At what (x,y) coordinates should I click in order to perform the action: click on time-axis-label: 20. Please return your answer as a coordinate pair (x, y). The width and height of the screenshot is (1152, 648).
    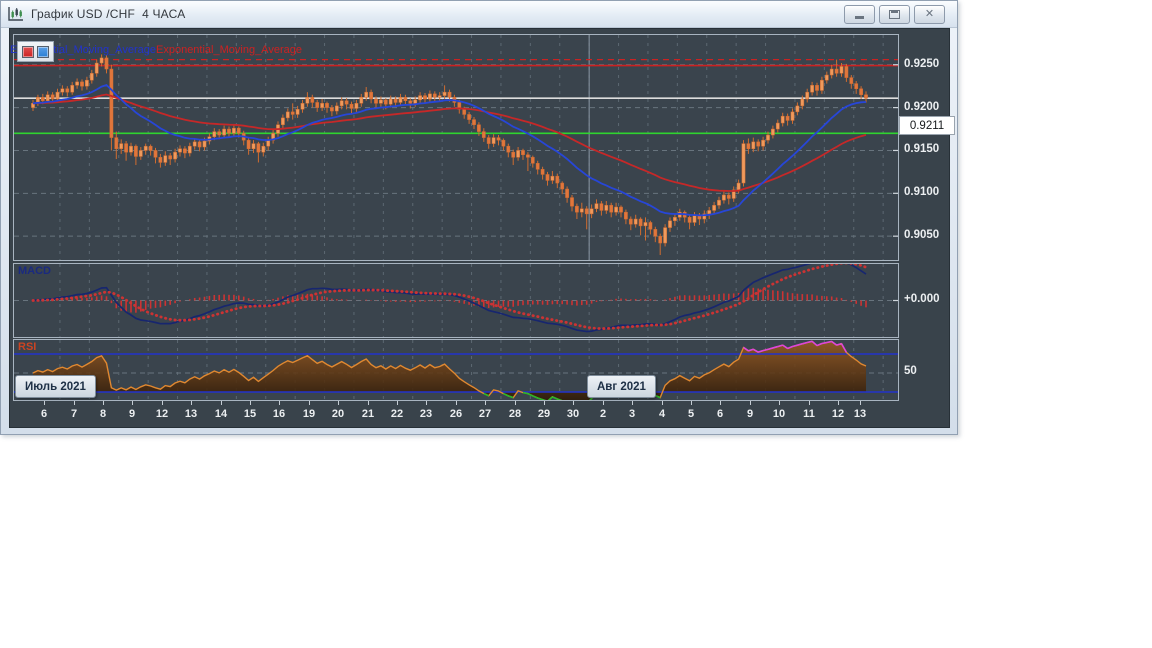
    Looking at the image, I should click on (338, 414).